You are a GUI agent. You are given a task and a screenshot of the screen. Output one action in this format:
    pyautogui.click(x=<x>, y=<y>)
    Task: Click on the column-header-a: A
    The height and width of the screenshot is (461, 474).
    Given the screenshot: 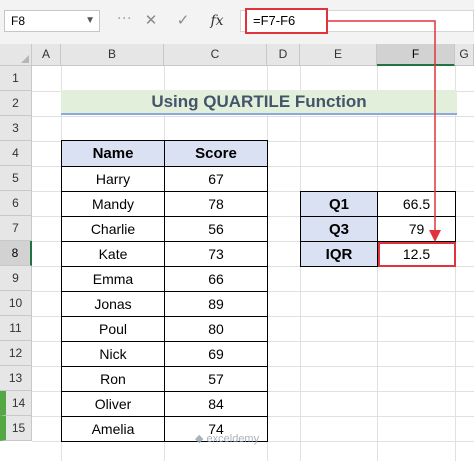 What is the action you would take?
    pyautogui.click(x=46, y=55)
    